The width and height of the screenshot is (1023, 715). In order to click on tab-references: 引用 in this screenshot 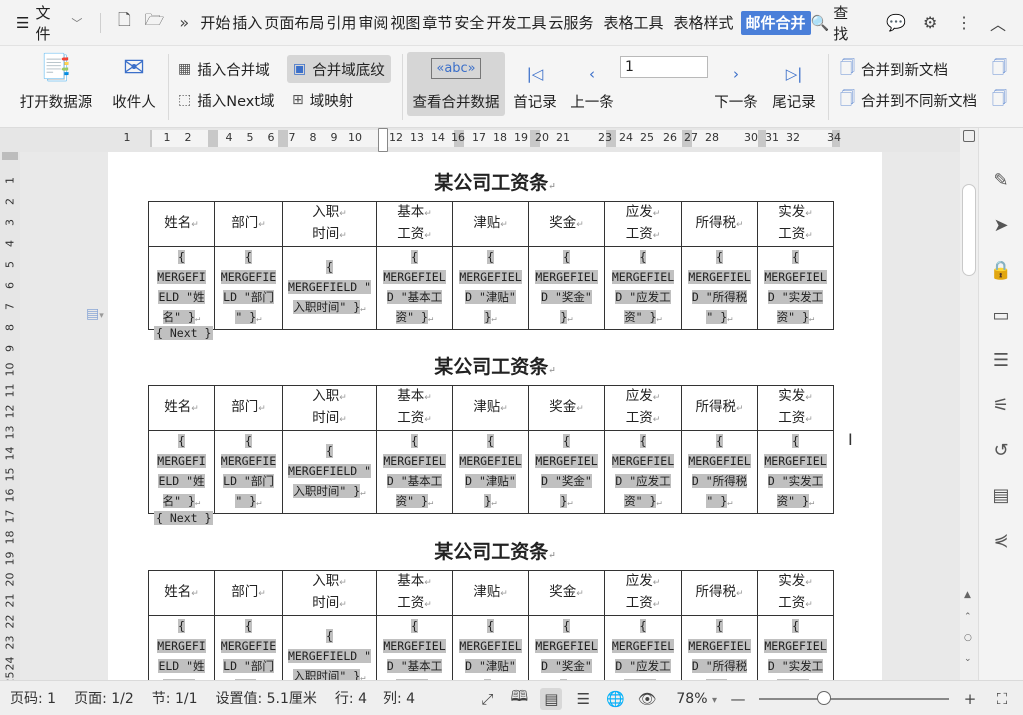, I will do `click(341, 23)`.